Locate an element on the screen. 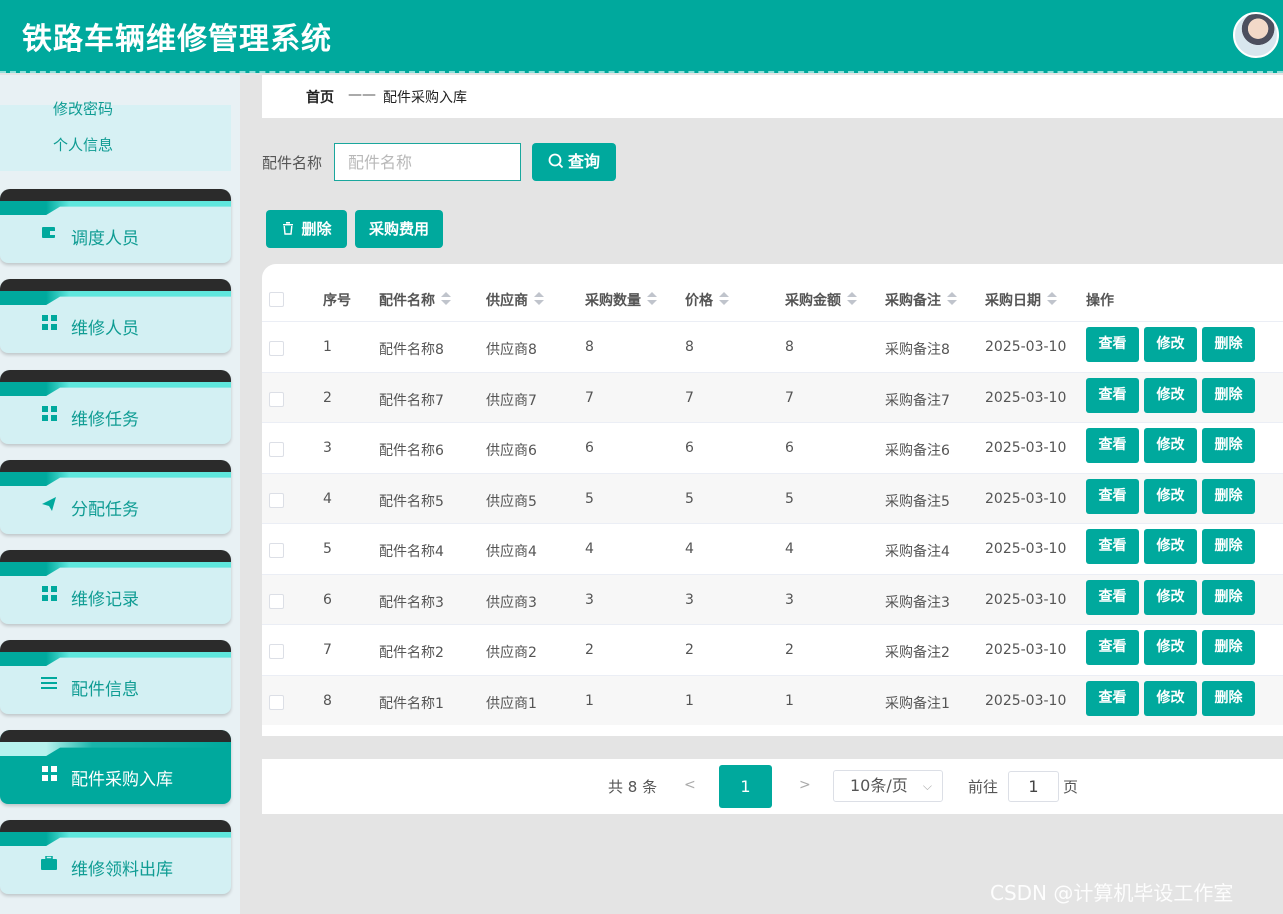  col-header-price: 价格 is located at coordinates (707, 300).